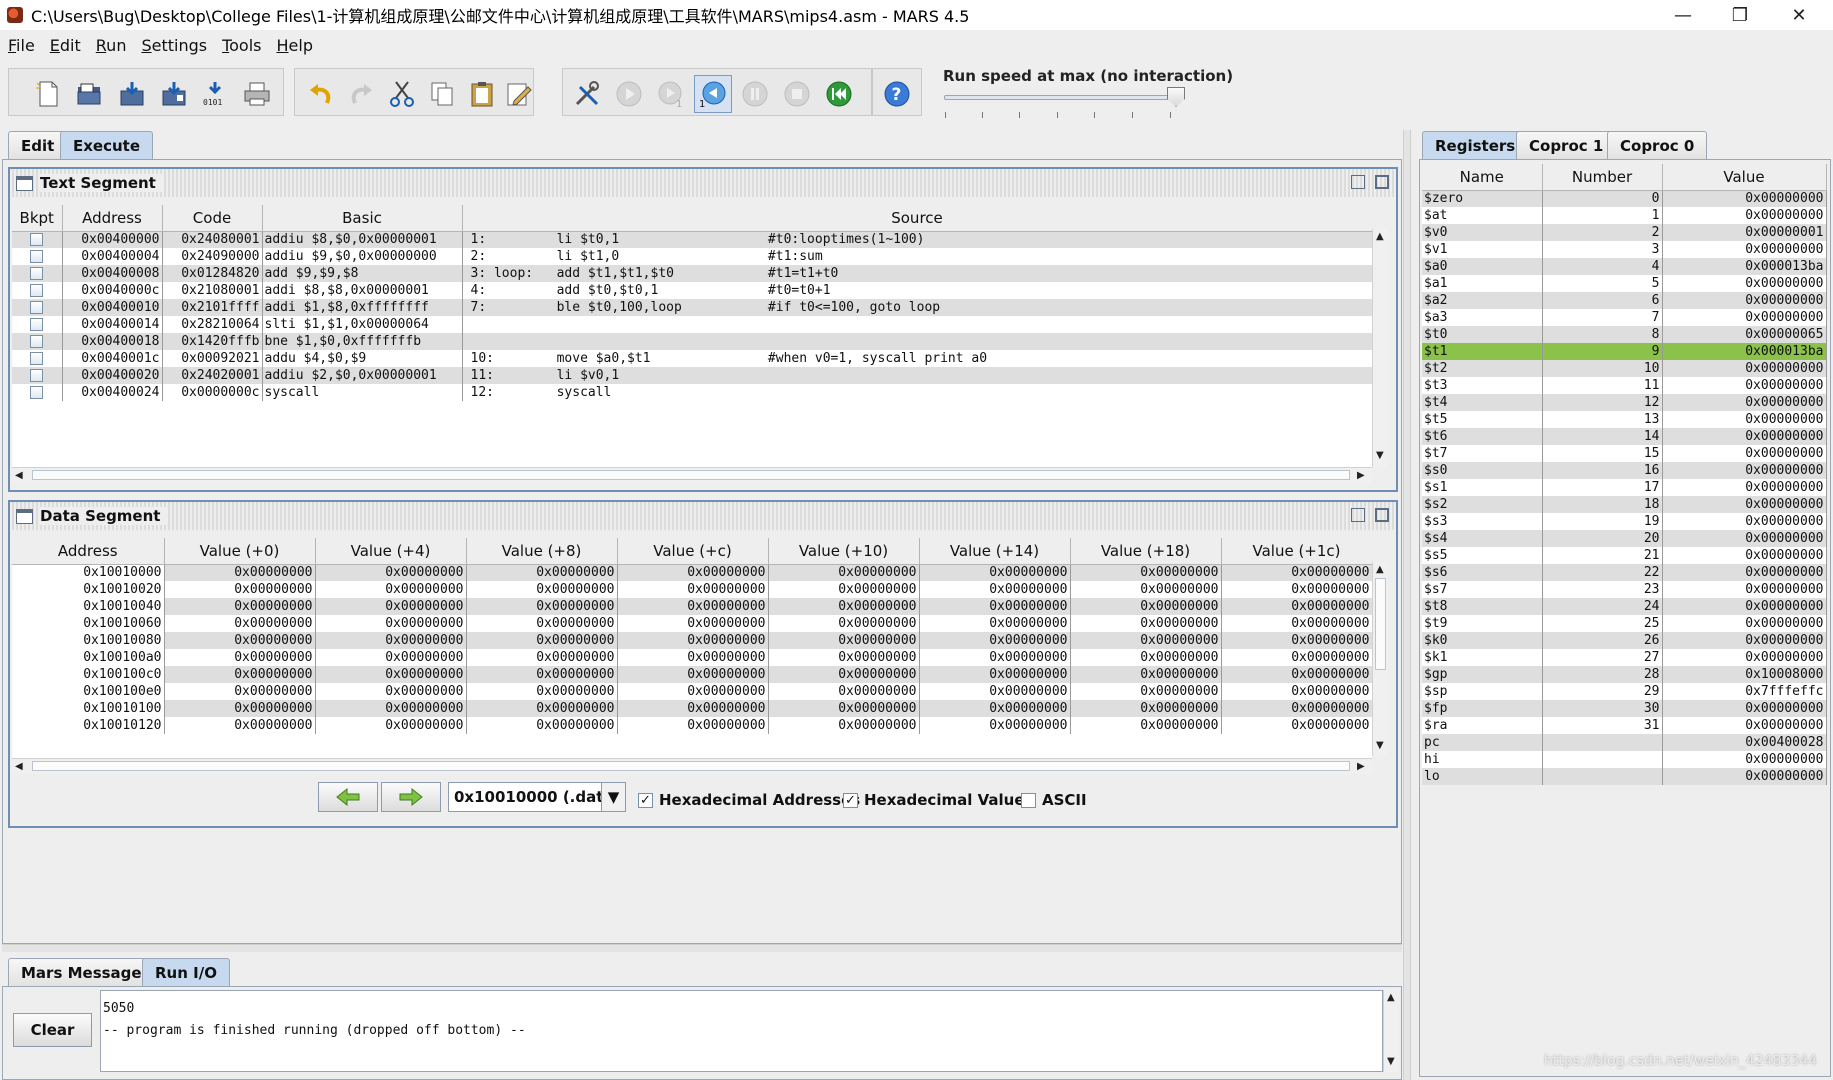  I want to click on data-column-header: Value (+4), so click(391, 551).